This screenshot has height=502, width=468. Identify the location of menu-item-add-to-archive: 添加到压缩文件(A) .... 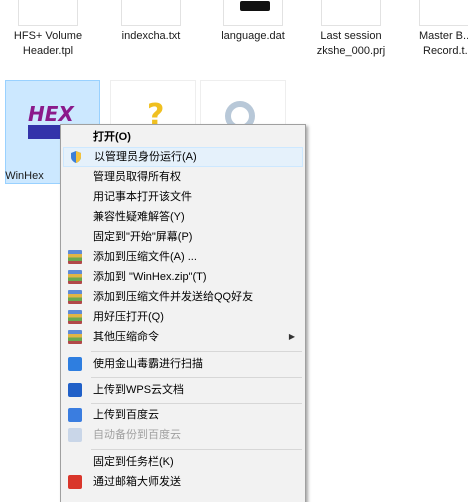
(183, 257).